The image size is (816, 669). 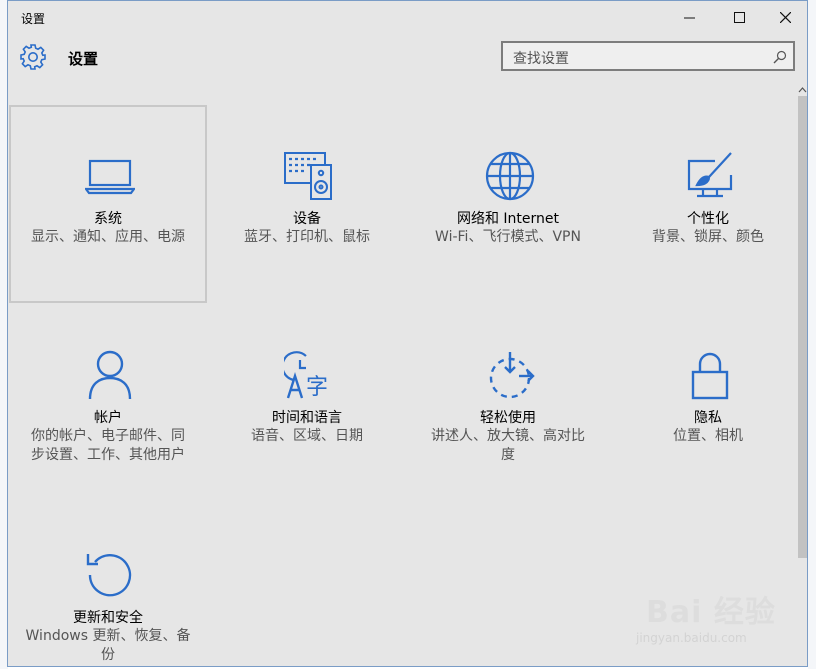 I want to click on tile-title: 隐私, so click(x=708, y=418).